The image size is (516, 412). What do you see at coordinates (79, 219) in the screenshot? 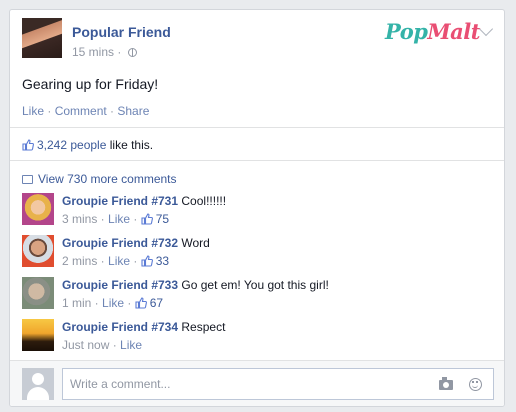
I see `comment-time: 3 mins` at bounding box center [79, 219].